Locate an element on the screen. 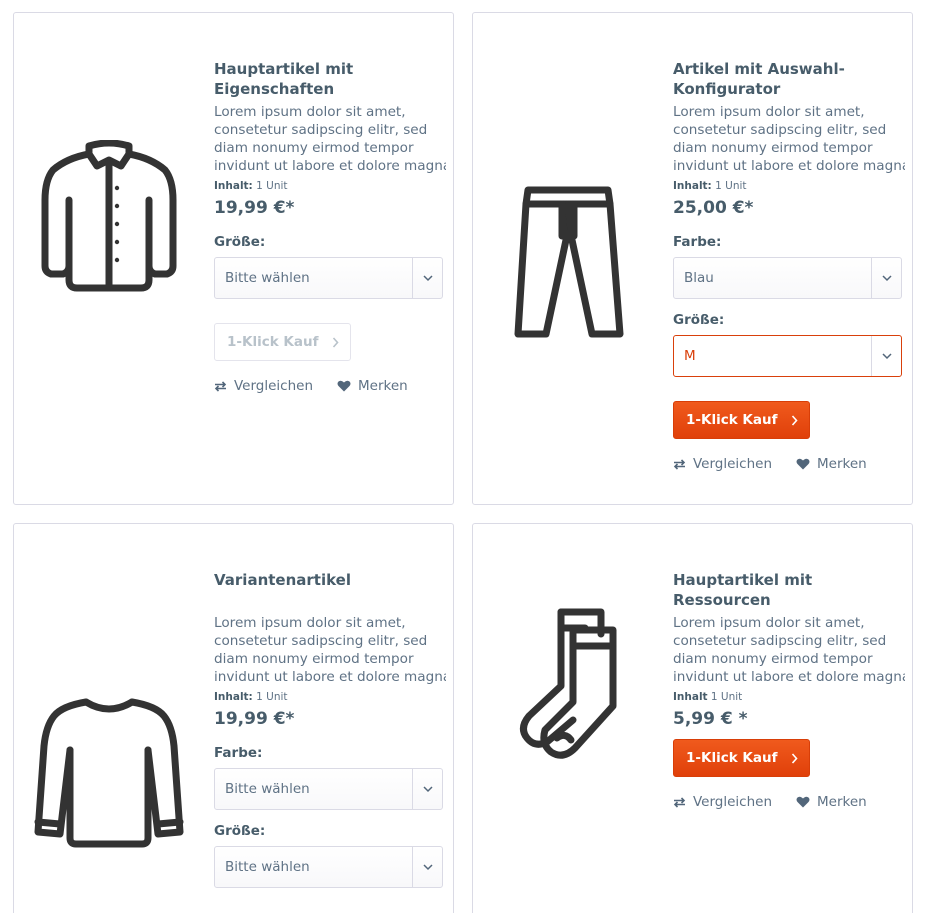 The width and height of the screenshot is (930, 913). jacket-icon is located at coordinates (109, 218).